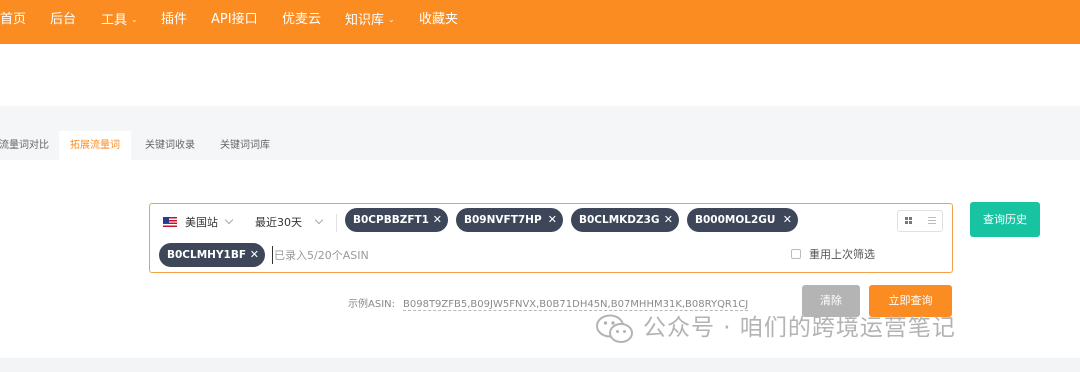 This screenshot has width=1080, height=372. I want to click on nav-item-label: 工具, so click(114, 20).